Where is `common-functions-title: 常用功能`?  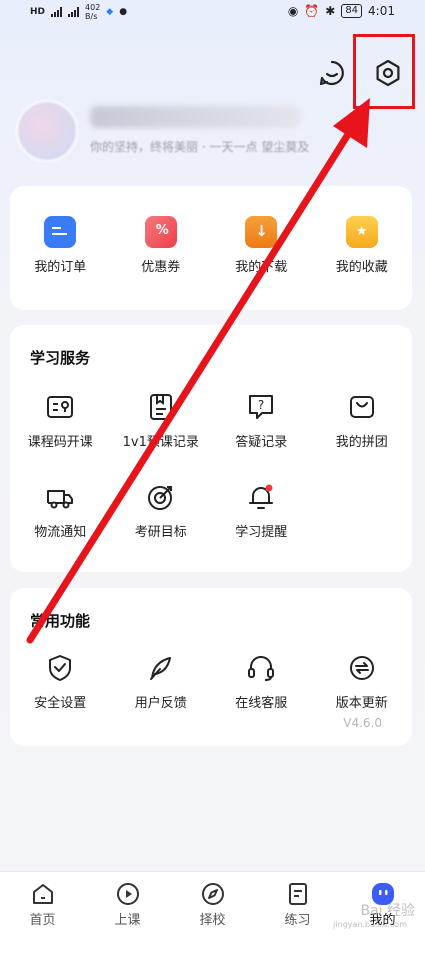
common-functions-title: 常用功能 is located at coordinates (60, 621).